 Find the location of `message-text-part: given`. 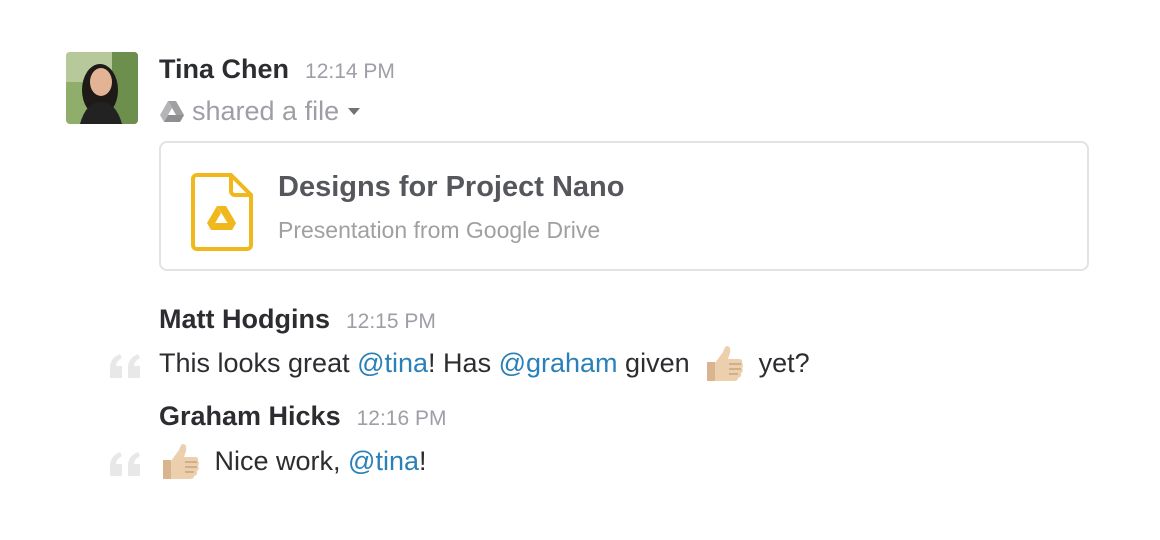

message-text-part: given is located at coordinates (657, 362).